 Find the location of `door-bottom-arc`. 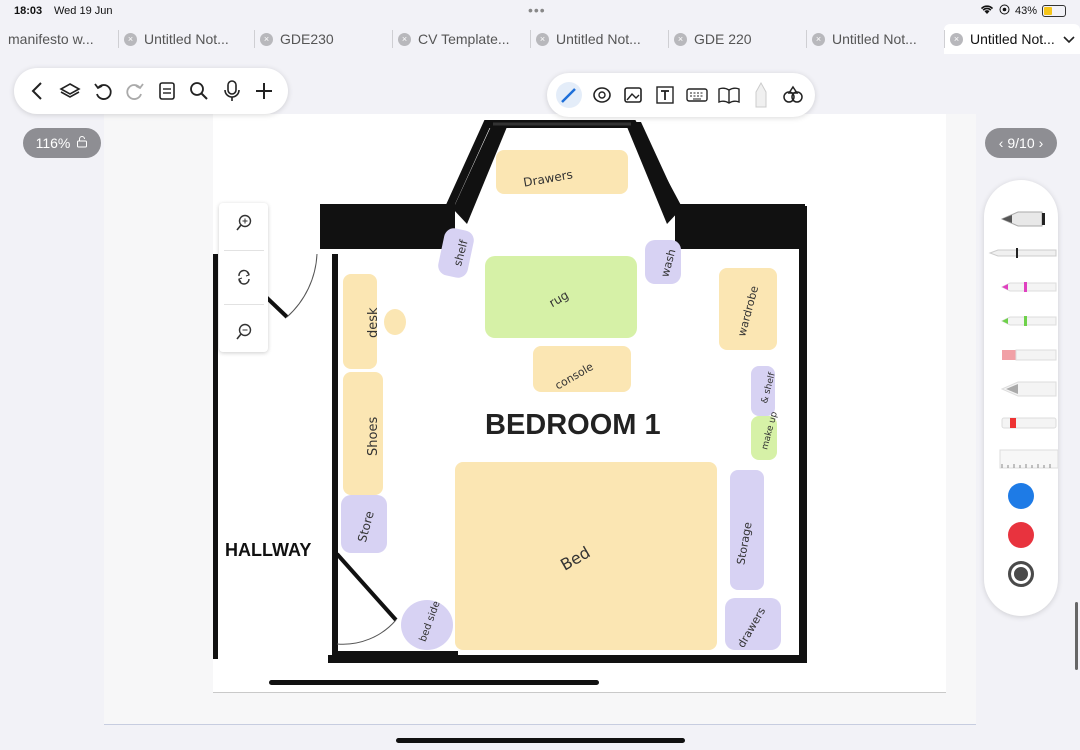

door-bottom-arc is located at coordinates (366, 632).